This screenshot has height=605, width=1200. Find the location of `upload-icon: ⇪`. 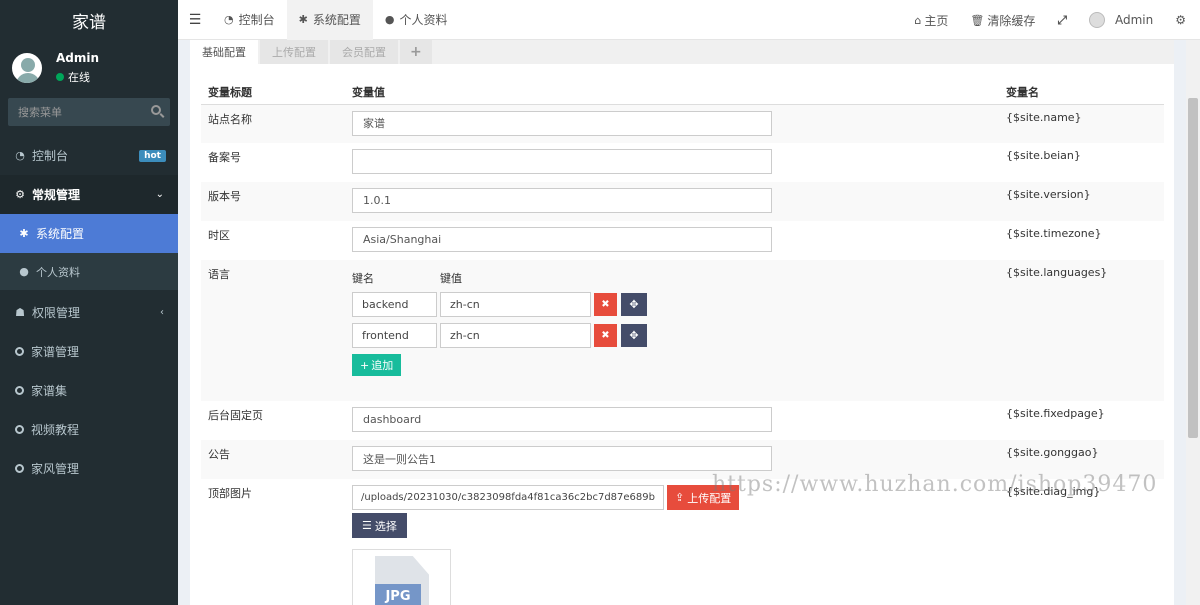

upload-icon: ⇪ is located at coordinates (680, 497).